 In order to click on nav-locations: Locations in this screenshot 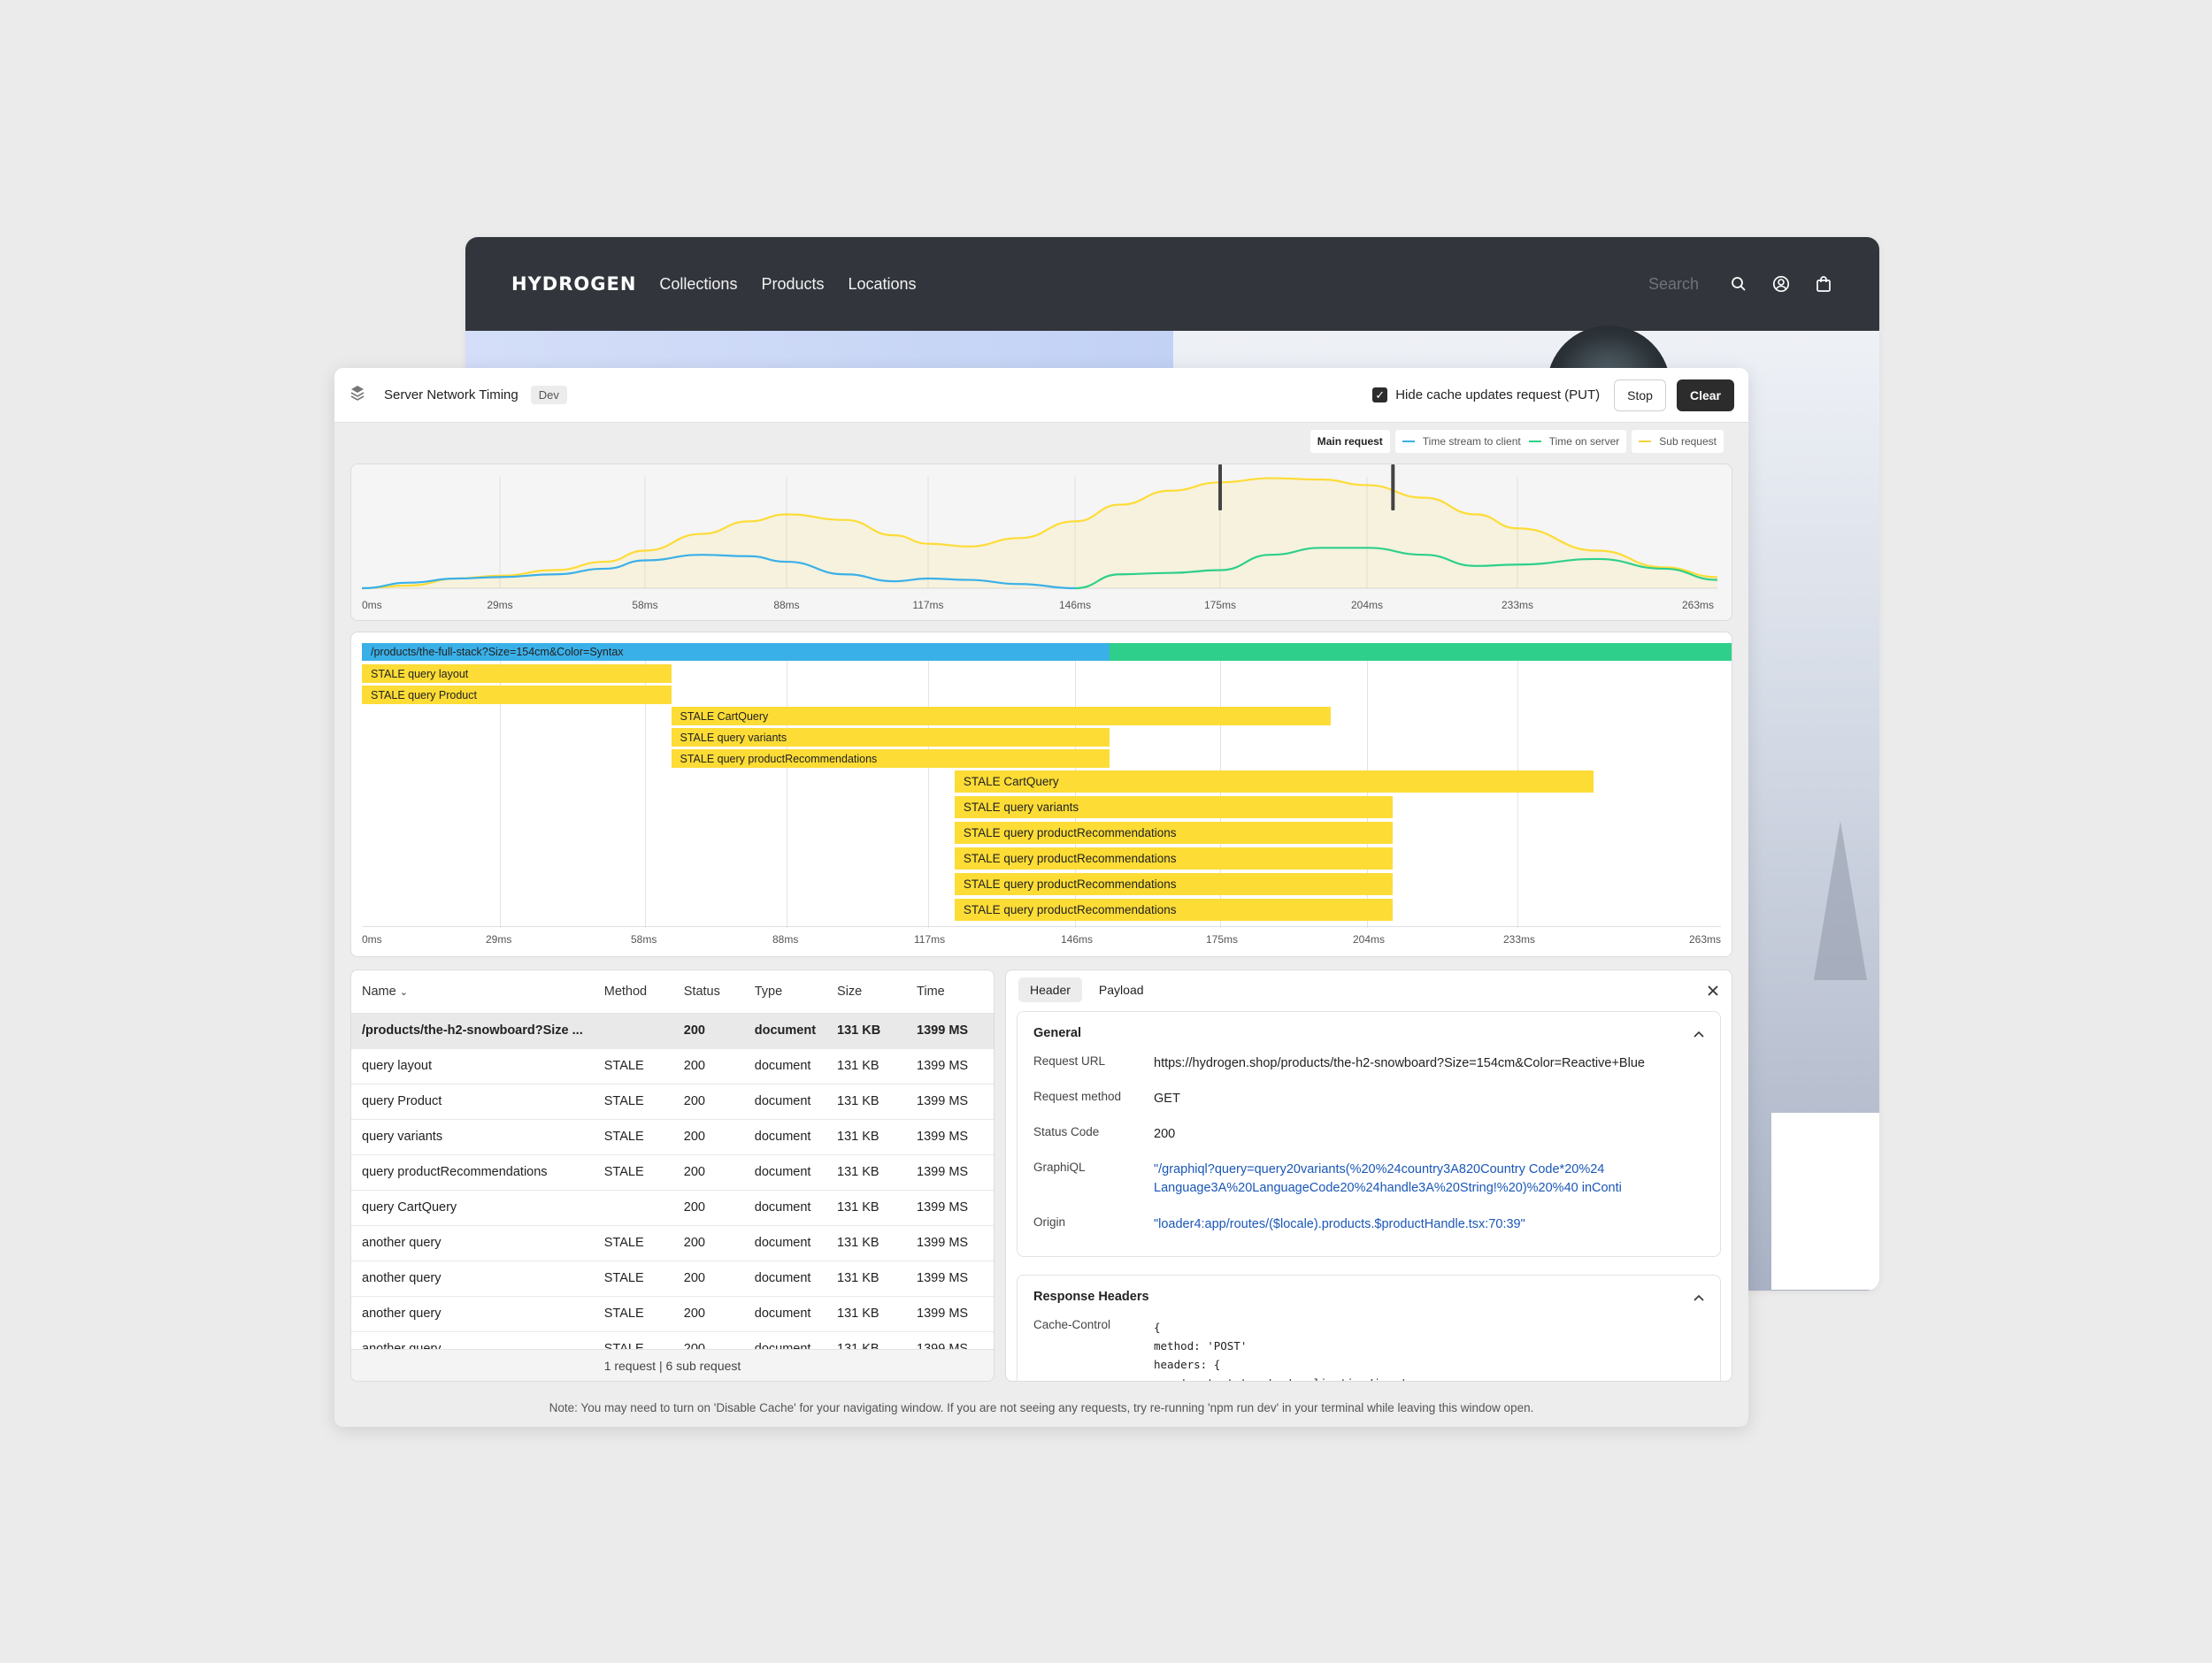, I will do `click(883, 285)`.